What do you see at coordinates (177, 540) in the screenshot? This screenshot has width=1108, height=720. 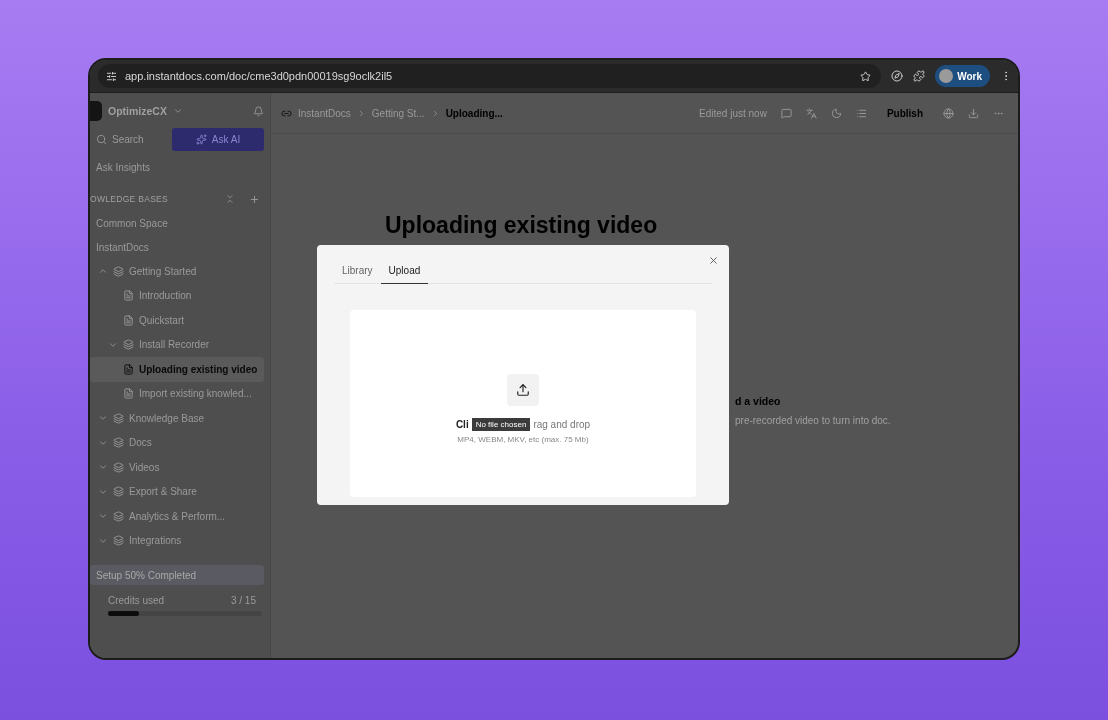 I see `tree-item: Integrations` at bounding box center [177, 540].